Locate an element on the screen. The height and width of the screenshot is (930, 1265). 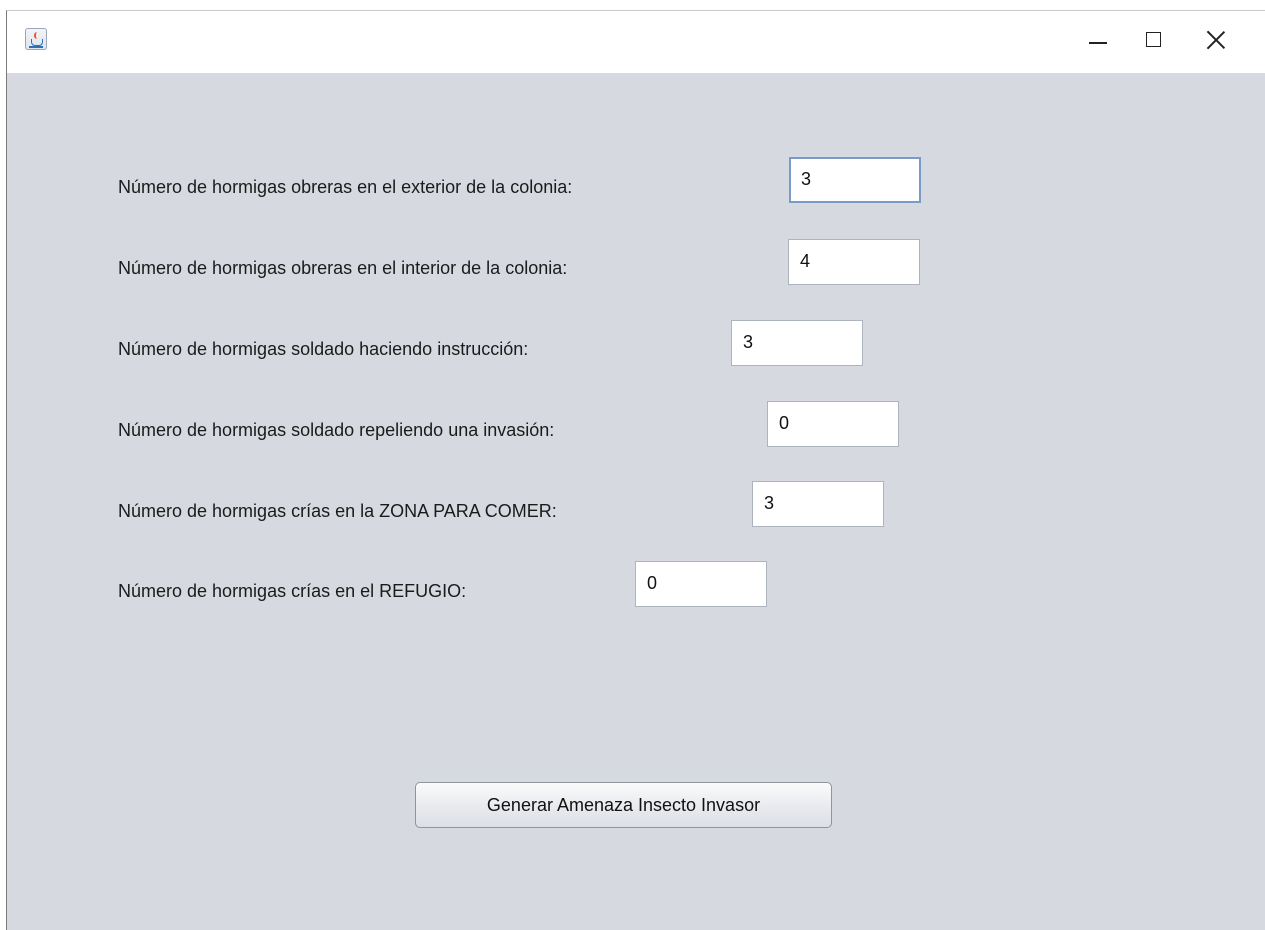
java-app-icon is located at coordinates (36, 39).